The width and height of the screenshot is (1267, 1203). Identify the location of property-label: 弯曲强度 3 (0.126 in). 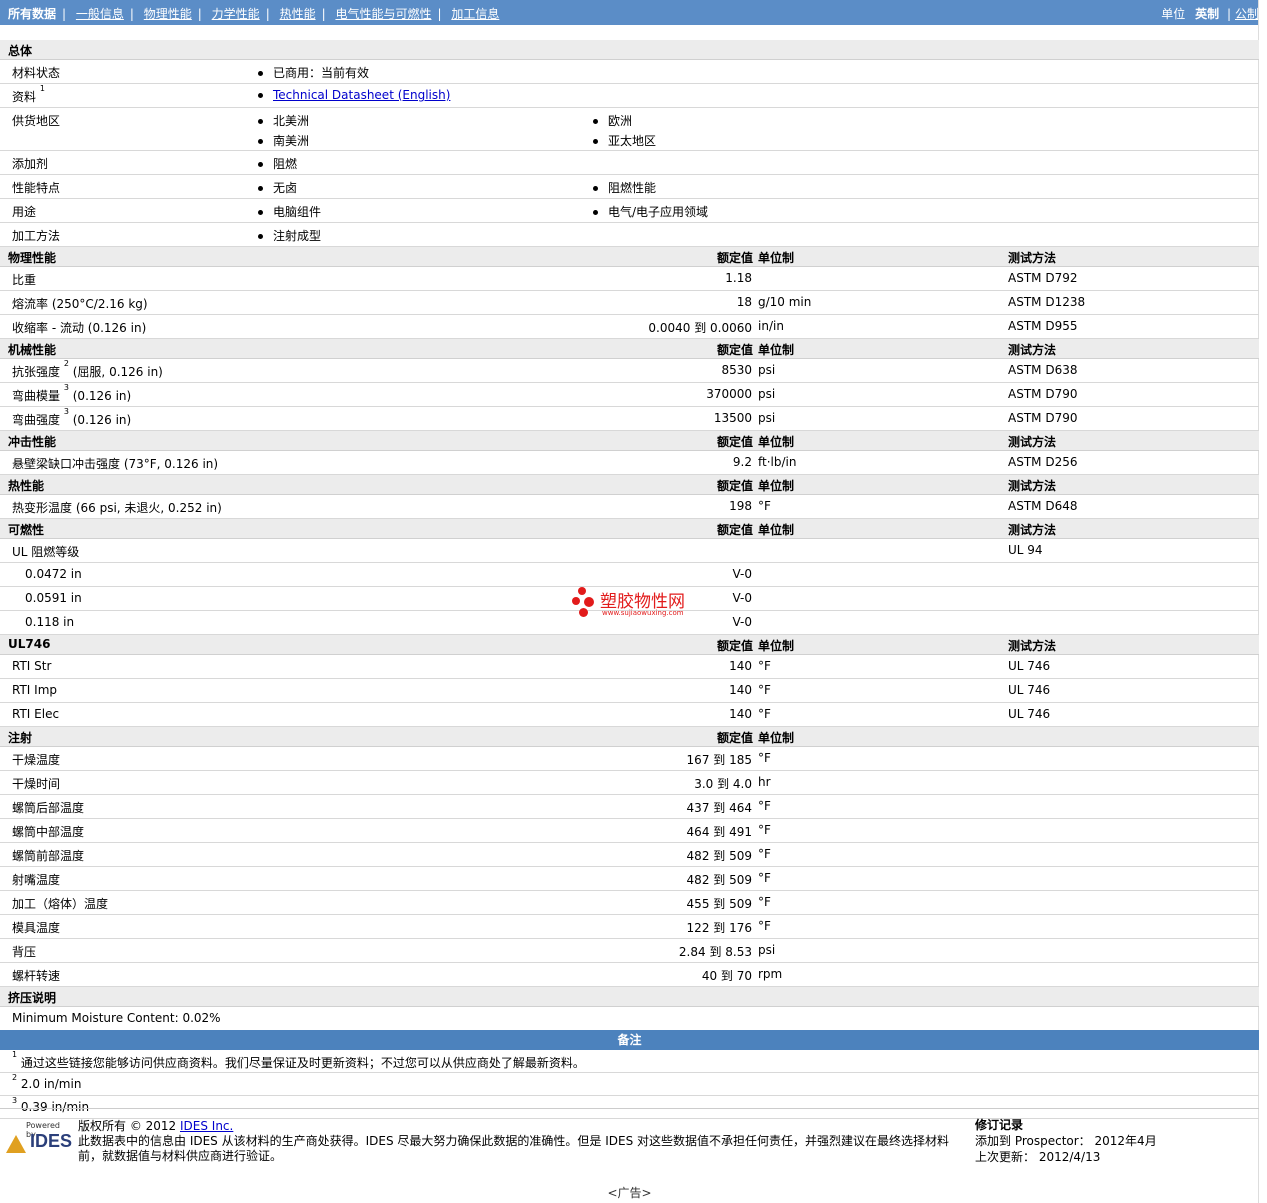
(72, 417).